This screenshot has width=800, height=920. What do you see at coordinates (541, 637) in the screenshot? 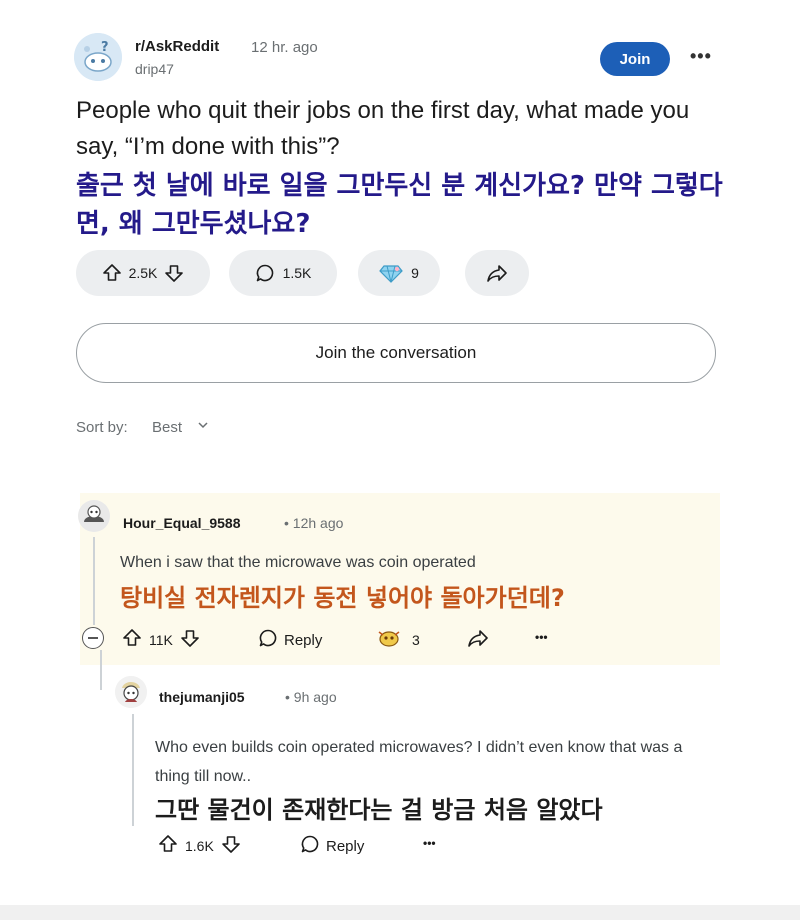
I see `comment-more-menu: •••` at bounding box center [541, 637].